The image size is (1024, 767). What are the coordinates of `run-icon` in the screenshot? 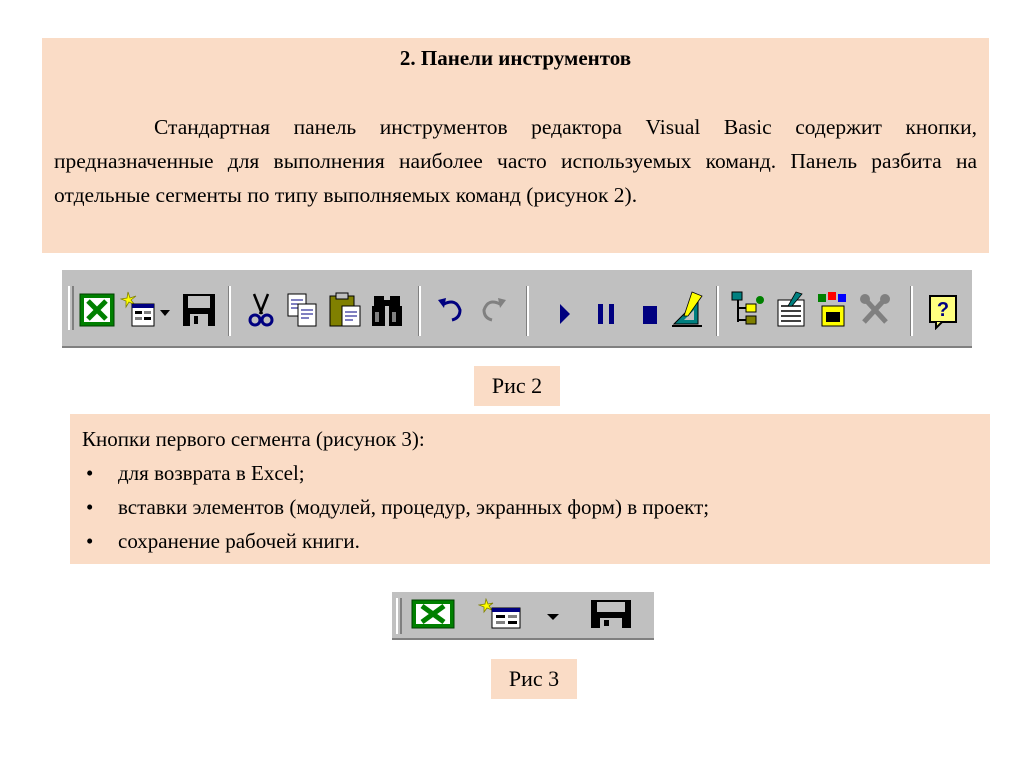 It's located at (565, 310).